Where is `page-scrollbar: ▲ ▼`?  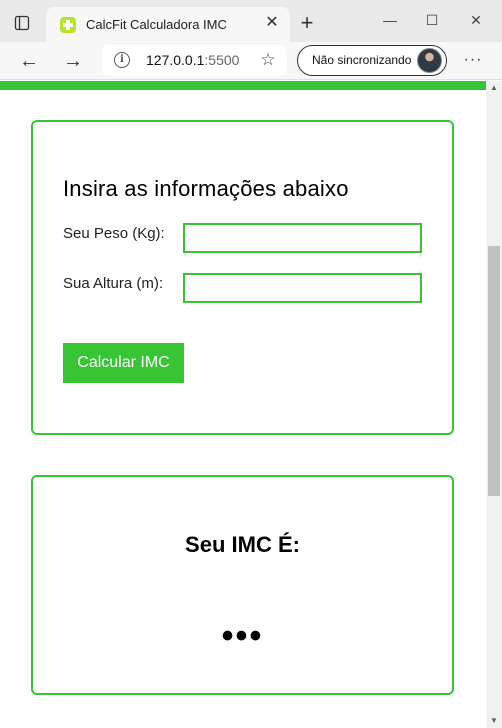 page-scrollbar: ▲ ▼ is located at coordinates (494, 404).